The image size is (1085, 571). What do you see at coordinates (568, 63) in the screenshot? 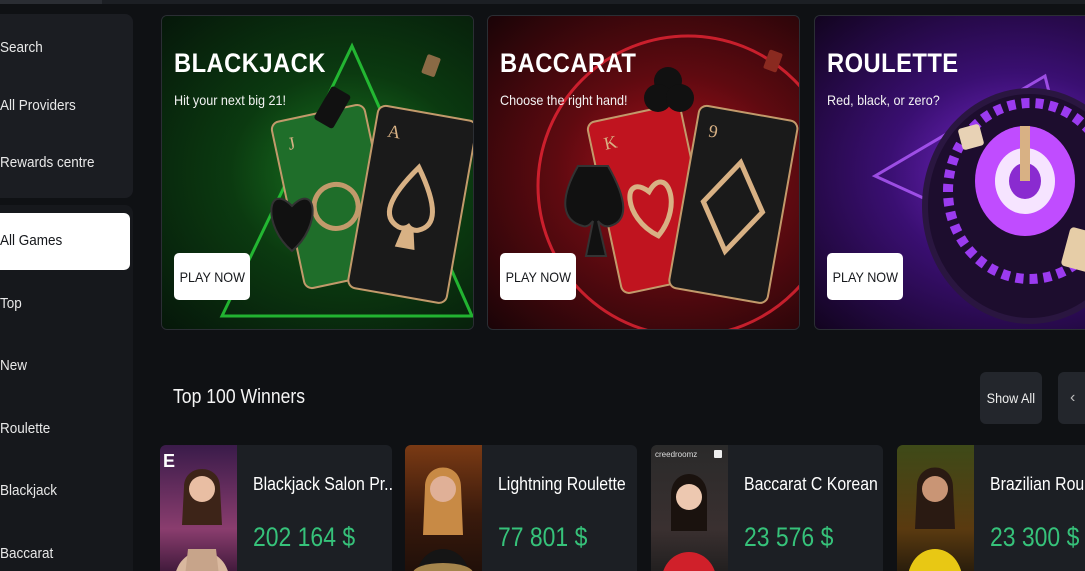
I see `banner-baccarat-title: BACCARAT` at bounding box center [568, 63].